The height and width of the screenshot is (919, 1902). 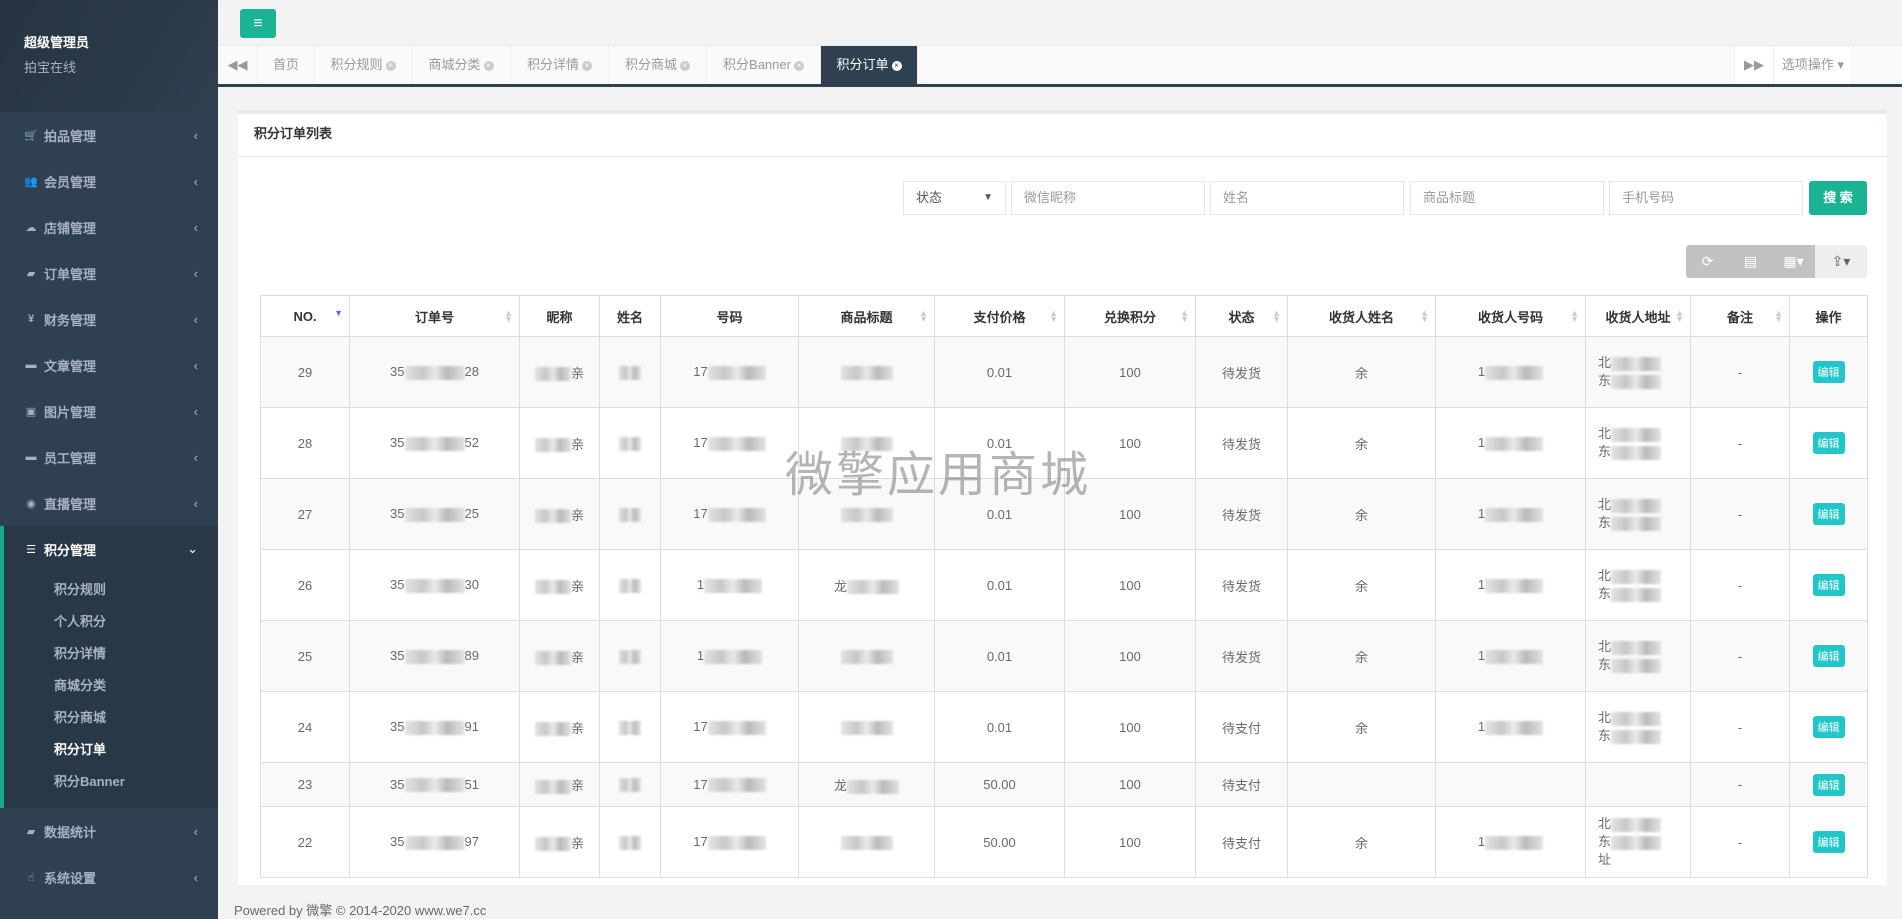 What do you see at coordinates (111, 588) in the screenshot?
I see `submenu-item: 积分规则` at bounding box center [111, 588].